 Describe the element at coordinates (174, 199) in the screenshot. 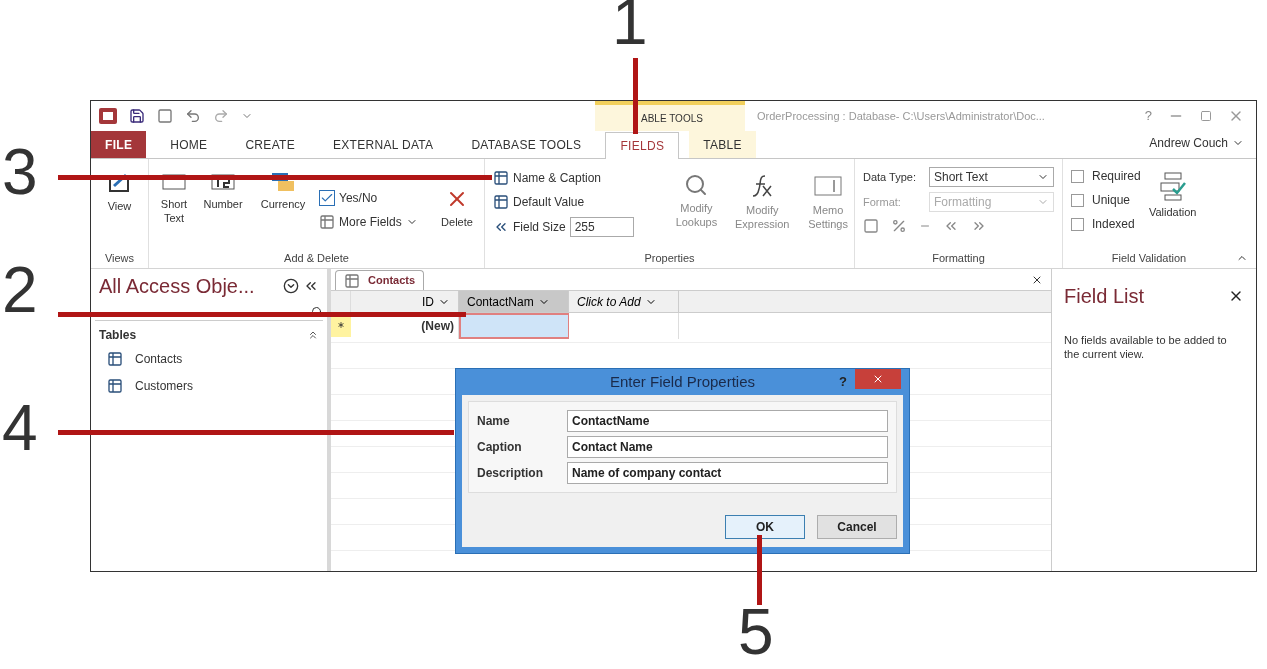

I see `ribbon-button: Short Text` at that location.